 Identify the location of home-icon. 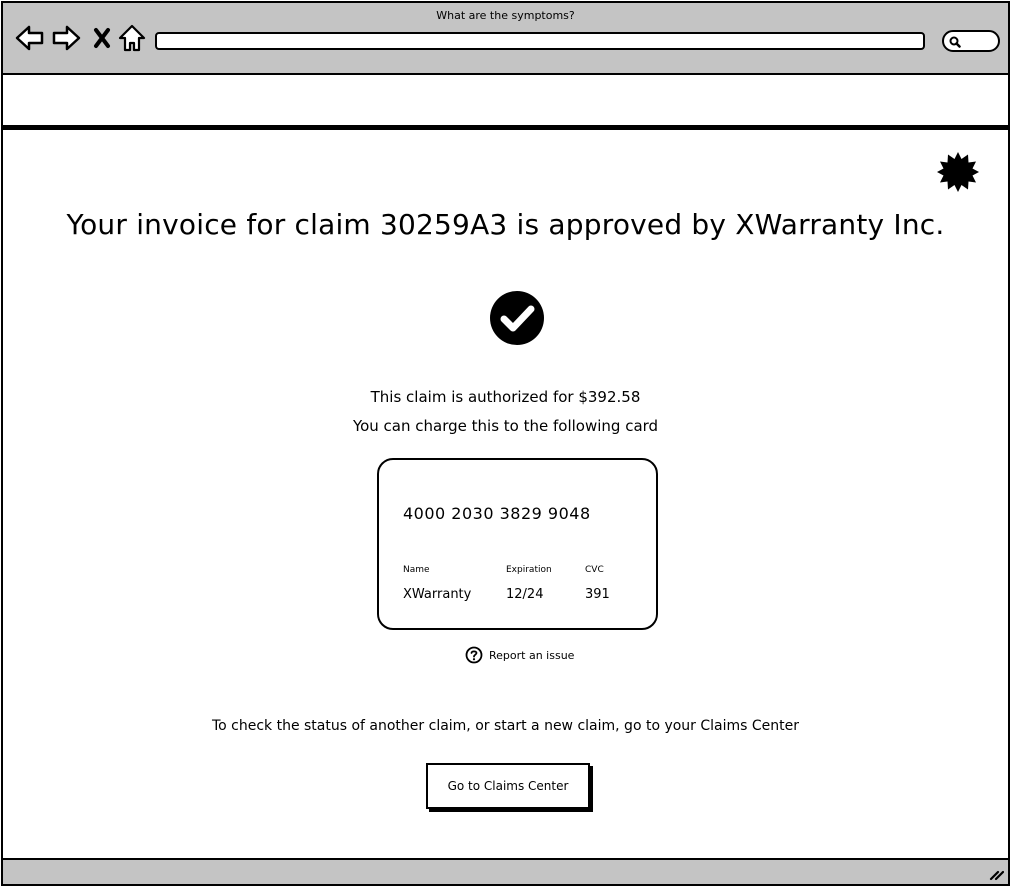
(132, 38).